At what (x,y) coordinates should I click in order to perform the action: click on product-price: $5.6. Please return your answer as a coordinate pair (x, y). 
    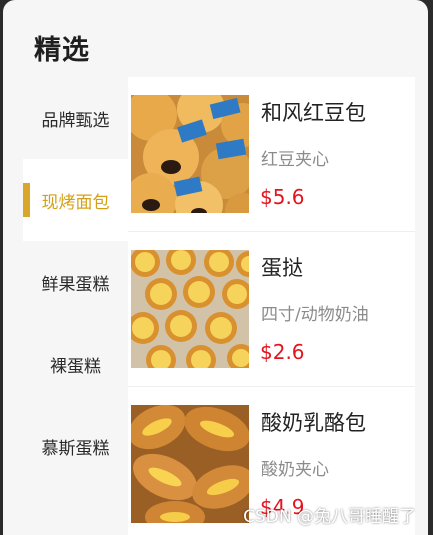
    Looking at the image, I should click on (282, 197).